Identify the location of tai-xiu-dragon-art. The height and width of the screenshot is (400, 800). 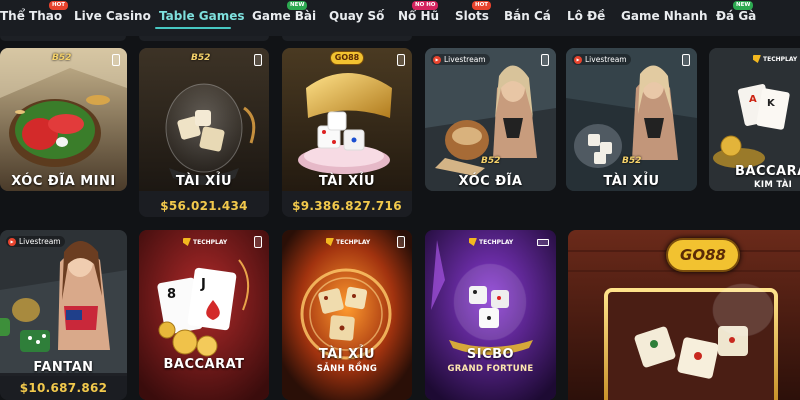
(347, 315).